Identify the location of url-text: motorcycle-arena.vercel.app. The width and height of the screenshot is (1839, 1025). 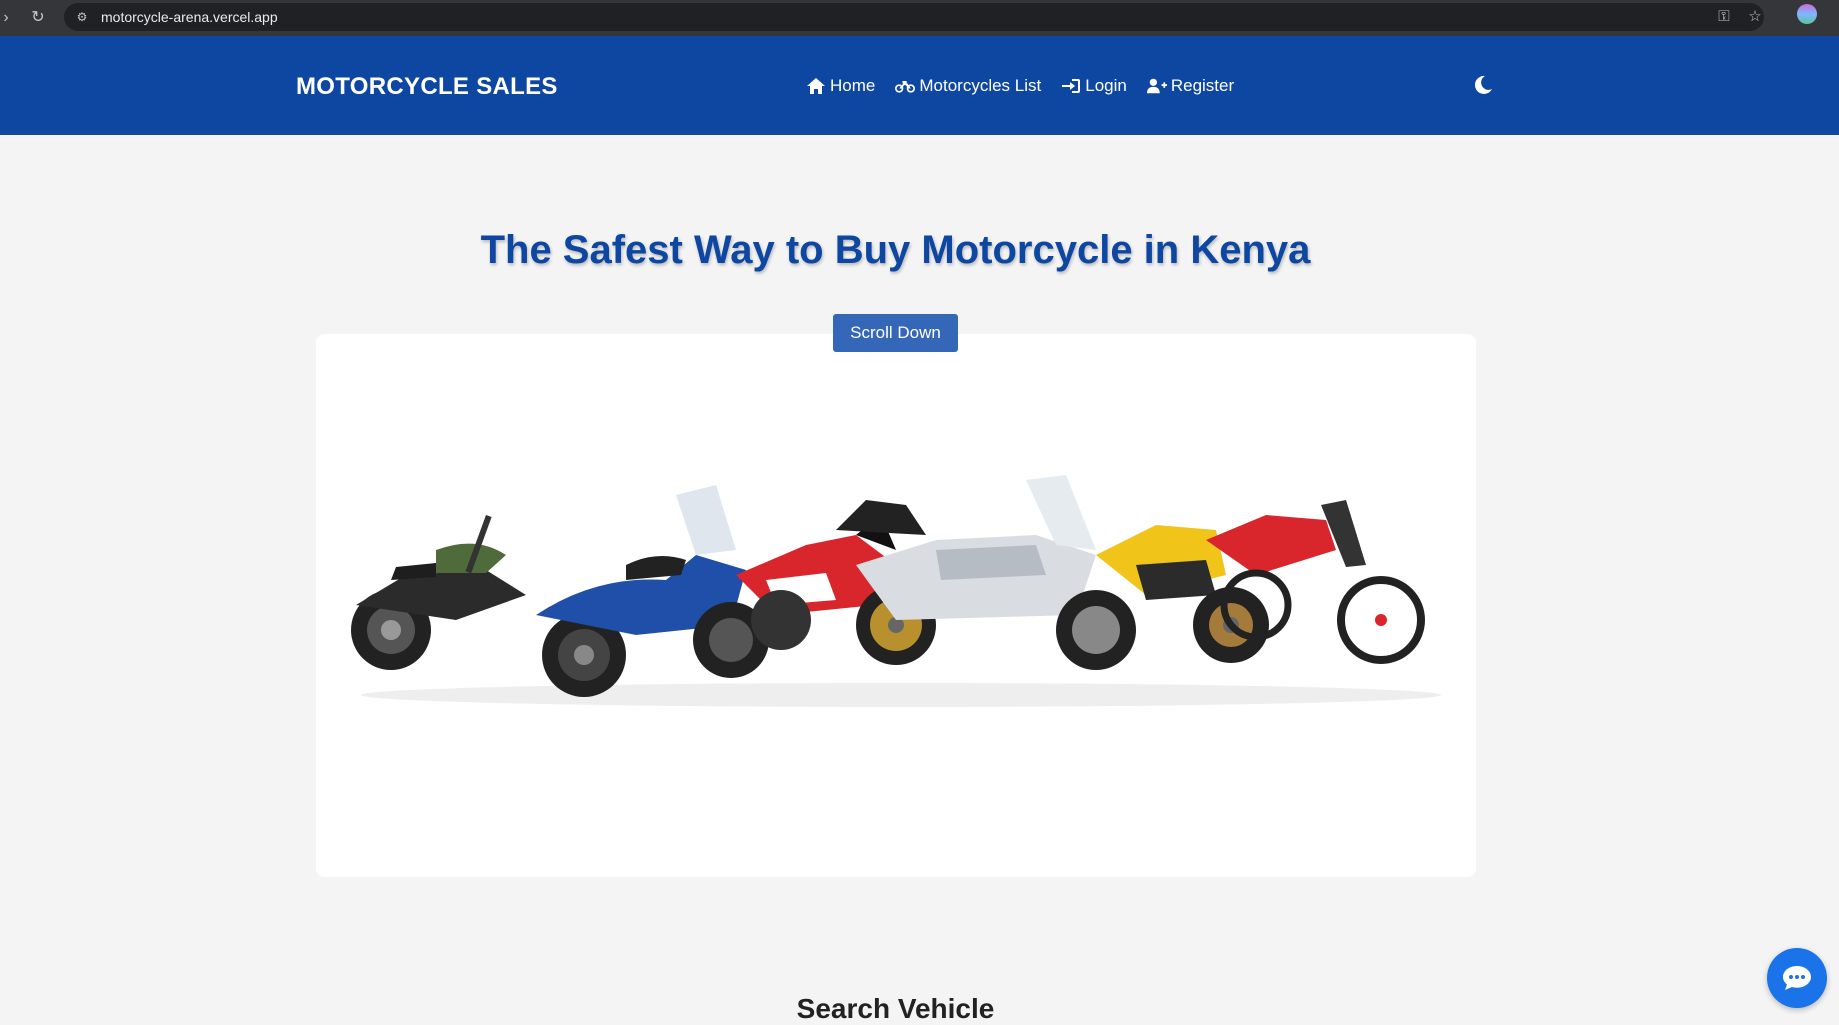
(189, 17).